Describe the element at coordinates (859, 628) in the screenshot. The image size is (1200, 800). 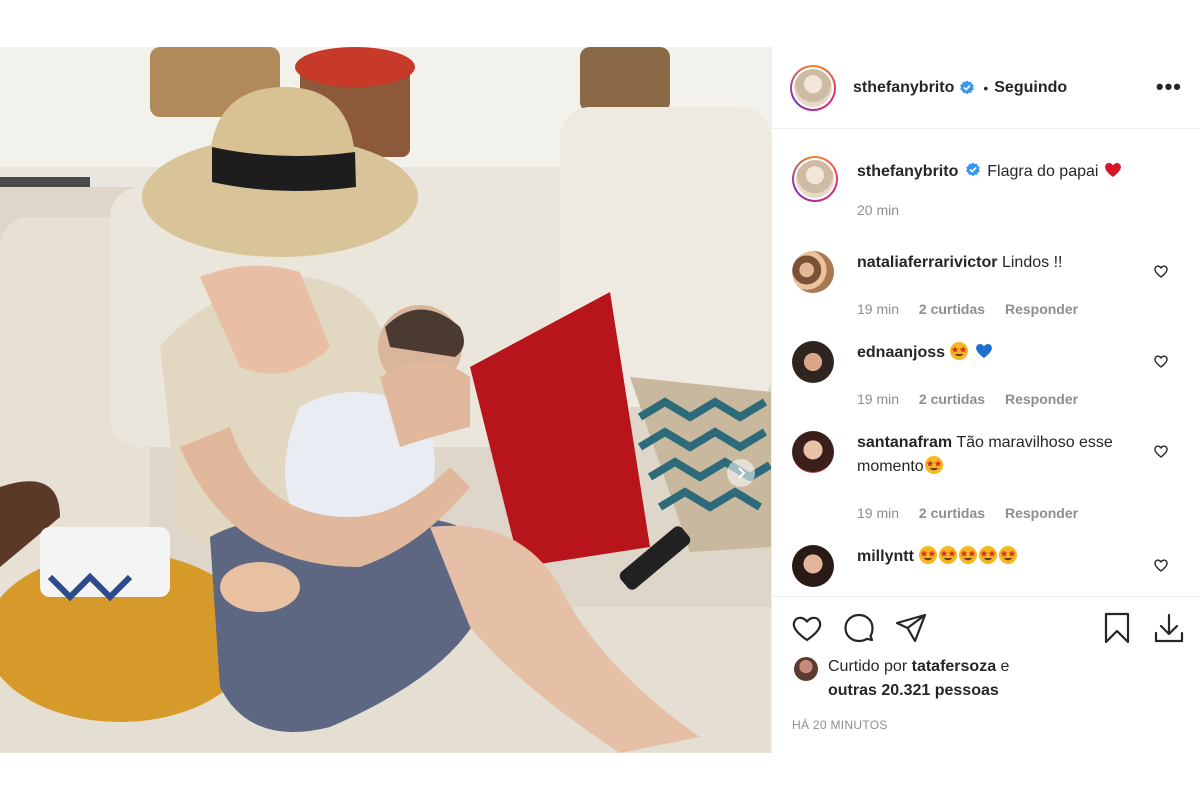
I see `comment-bubble-icon` at that location.